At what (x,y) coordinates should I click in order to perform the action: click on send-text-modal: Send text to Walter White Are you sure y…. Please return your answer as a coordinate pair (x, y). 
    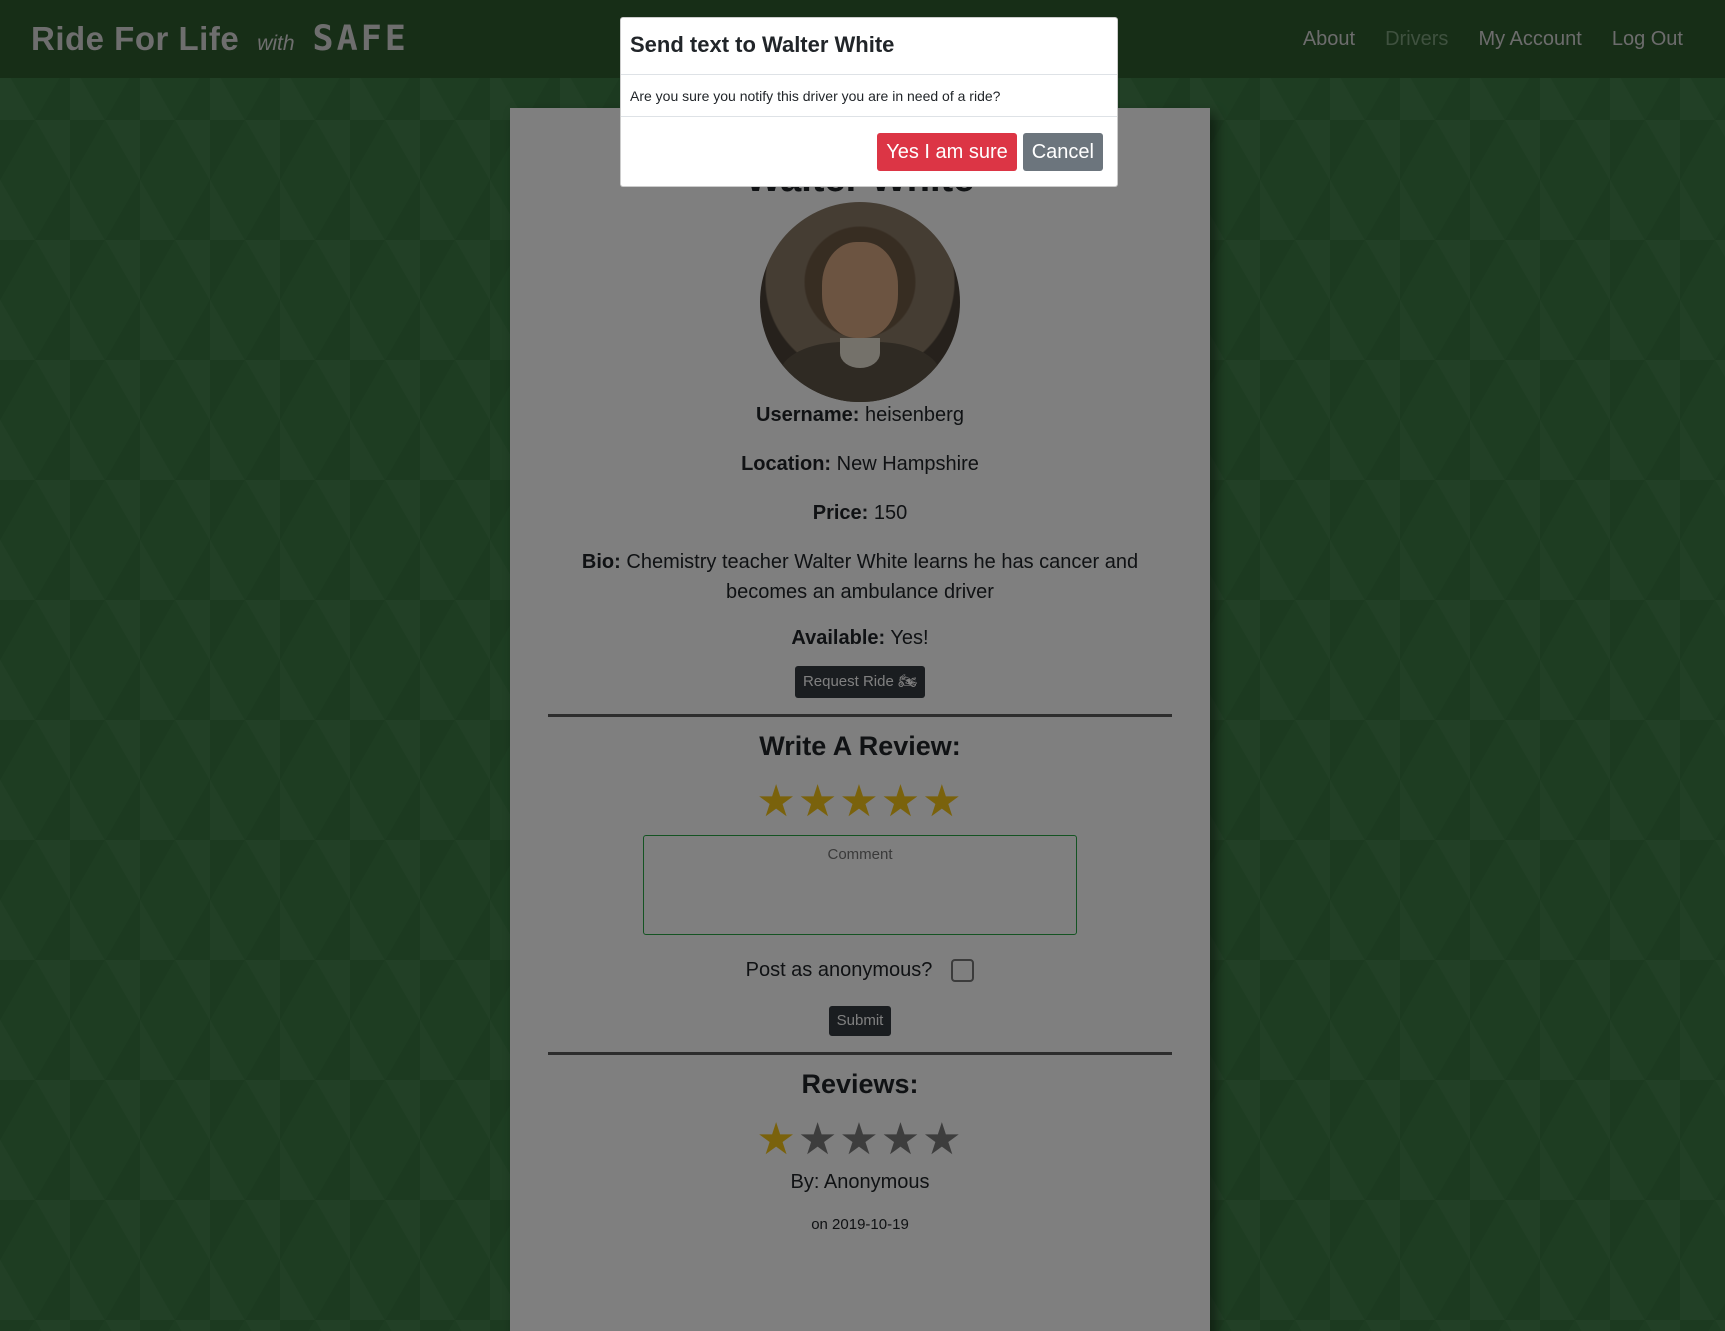
    Looking at the image, I should click on (869, 102).